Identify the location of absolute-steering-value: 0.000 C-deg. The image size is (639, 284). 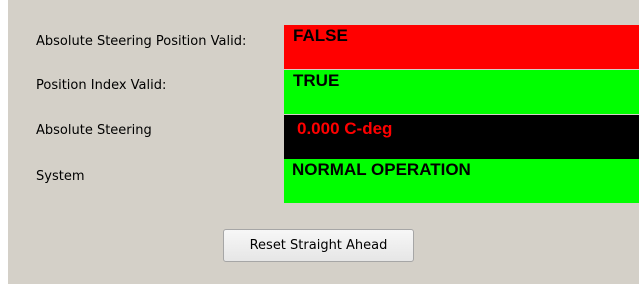
(345, 128).